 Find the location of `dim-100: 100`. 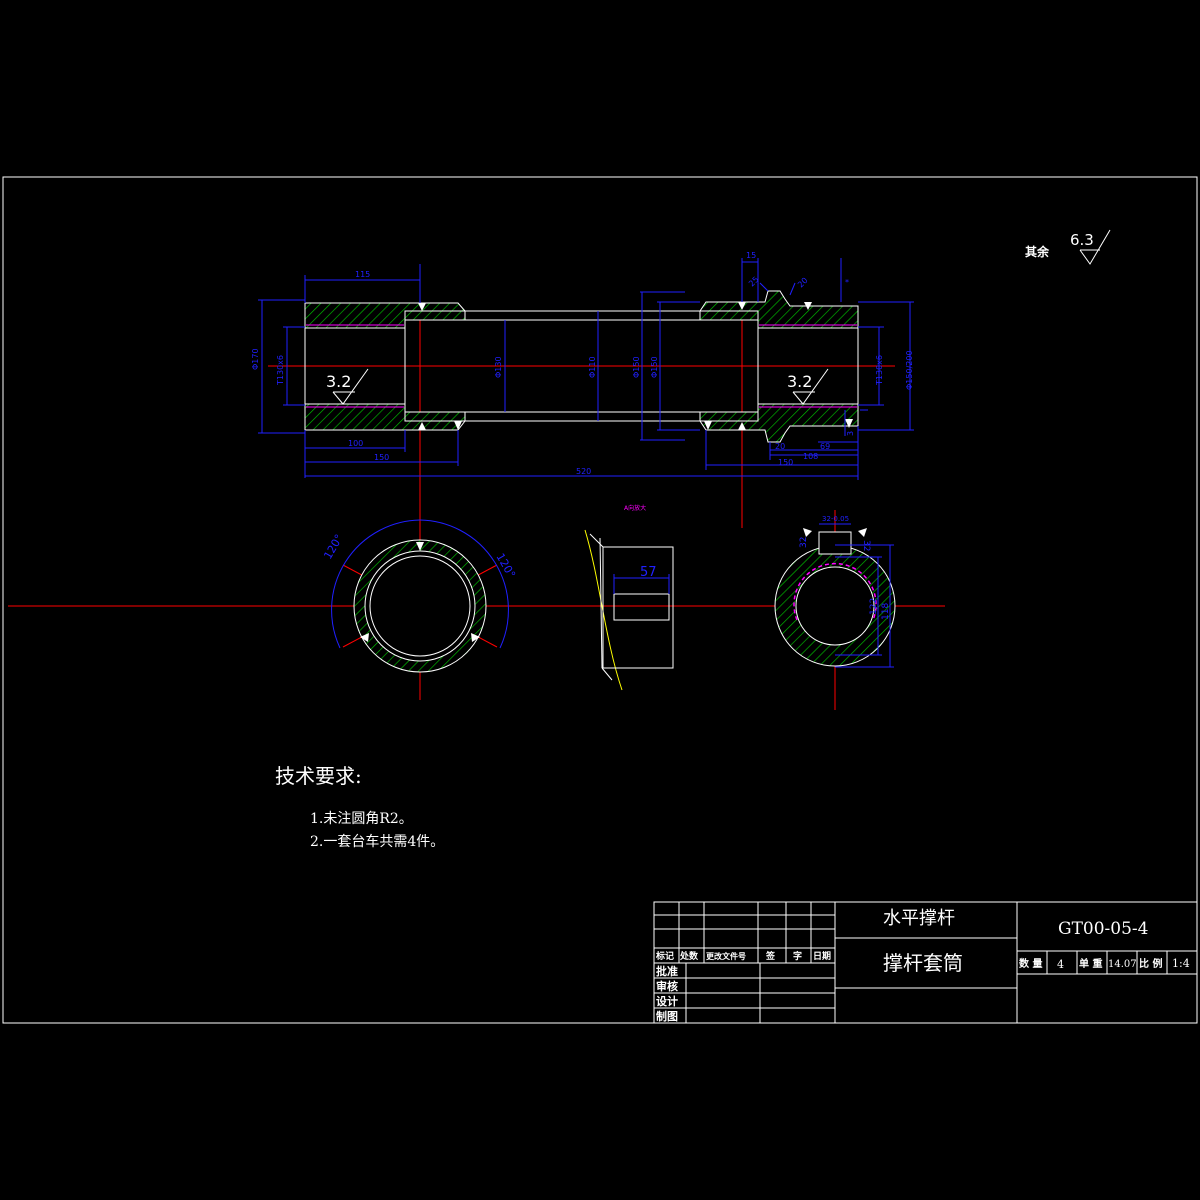

dim-100: 100 is located at coordinates (355, 443).